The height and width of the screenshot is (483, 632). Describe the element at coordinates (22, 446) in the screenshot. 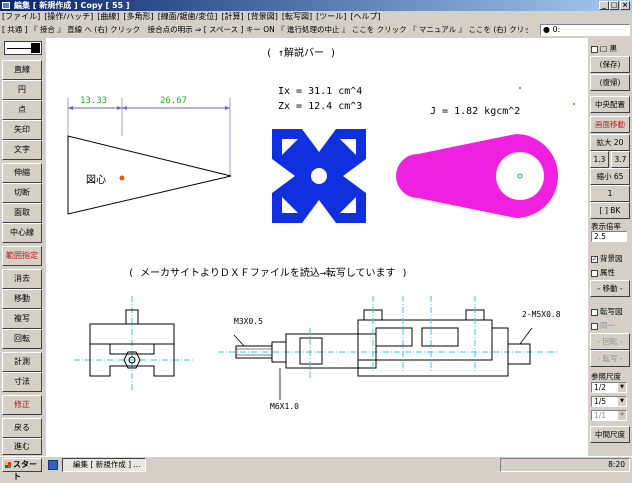

I see `redo-button: 進む` at that location.